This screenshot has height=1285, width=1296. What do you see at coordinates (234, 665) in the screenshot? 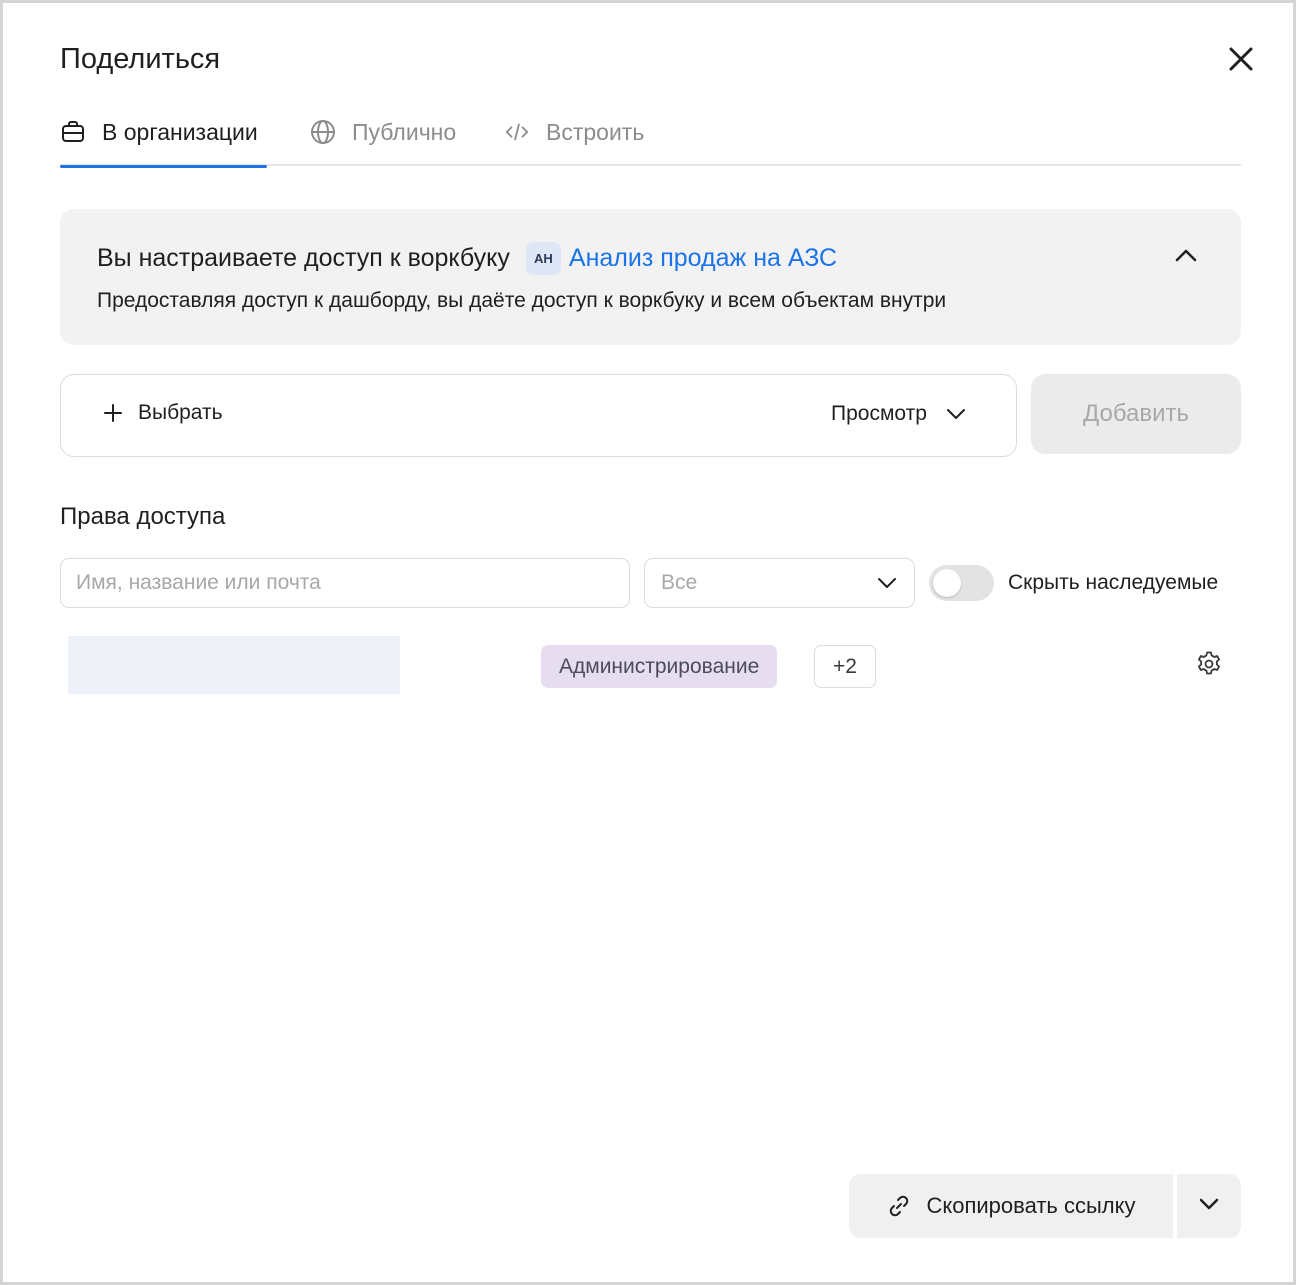
I see `subject-name-placeholder` at bounding box center [234, 665].